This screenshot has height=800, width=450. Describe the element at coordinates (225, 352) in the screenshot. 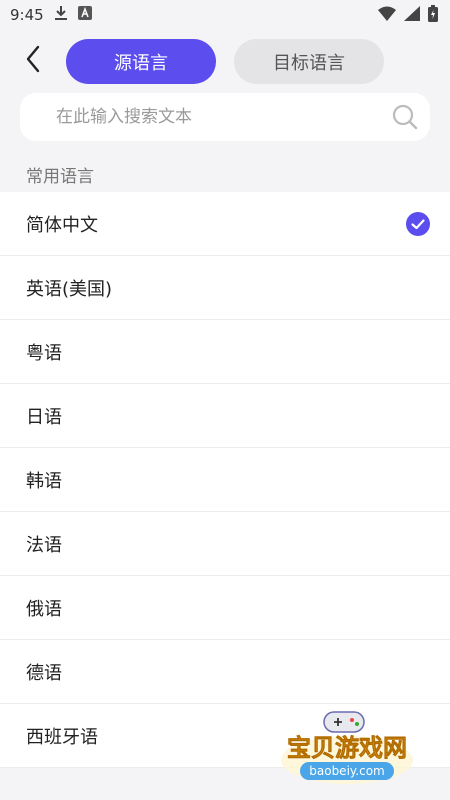

I see `language-item-cantonese: 粤语` at that location.